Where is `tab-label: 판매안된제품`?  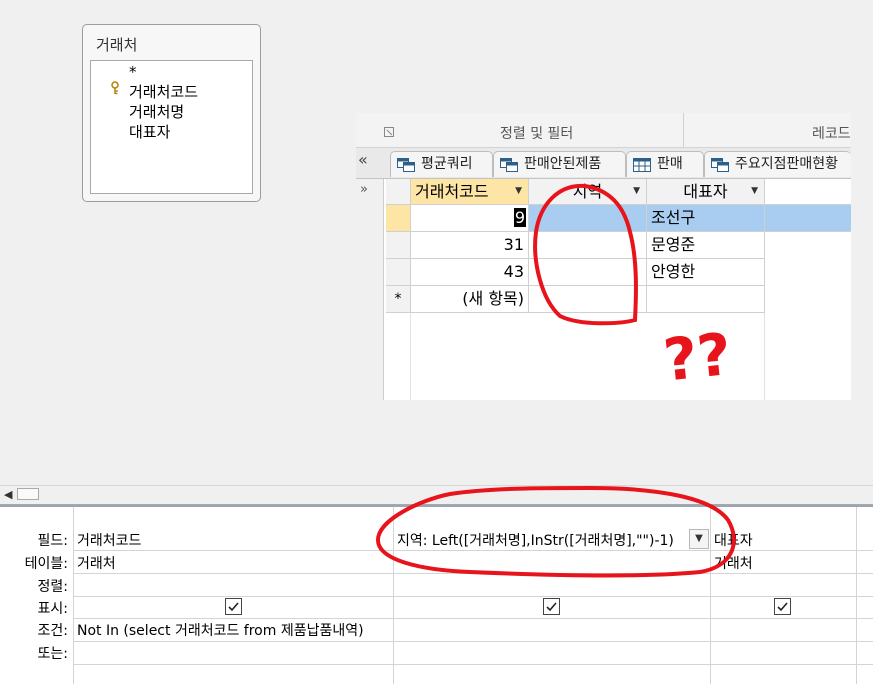
tab-label: 판매안된제품 is located at coordinates (563, 164).